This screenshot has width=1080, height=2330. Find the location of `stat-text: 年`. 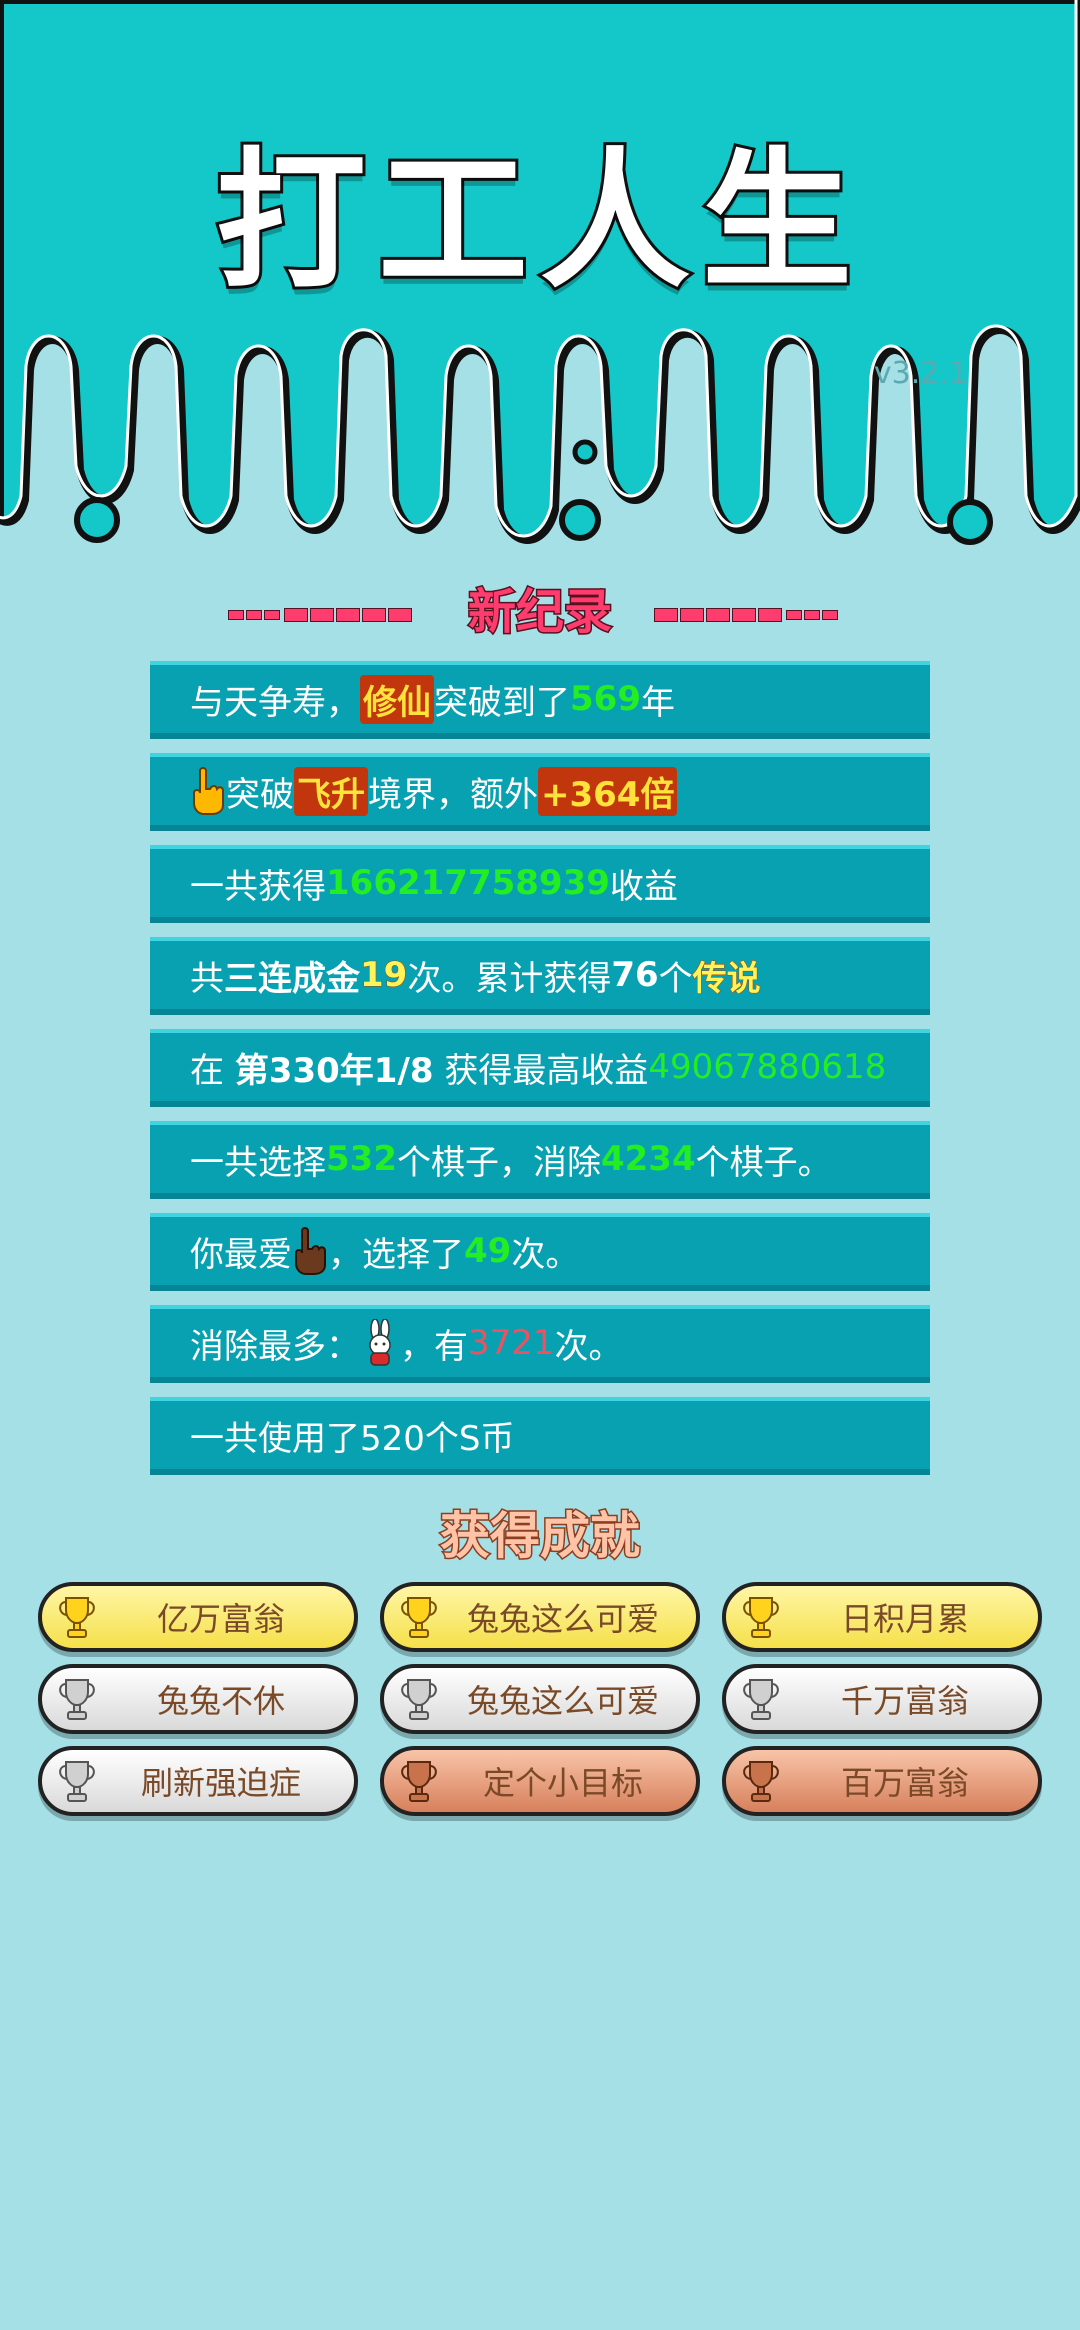

stat-text: 年 is located at coordinates (657, 702).